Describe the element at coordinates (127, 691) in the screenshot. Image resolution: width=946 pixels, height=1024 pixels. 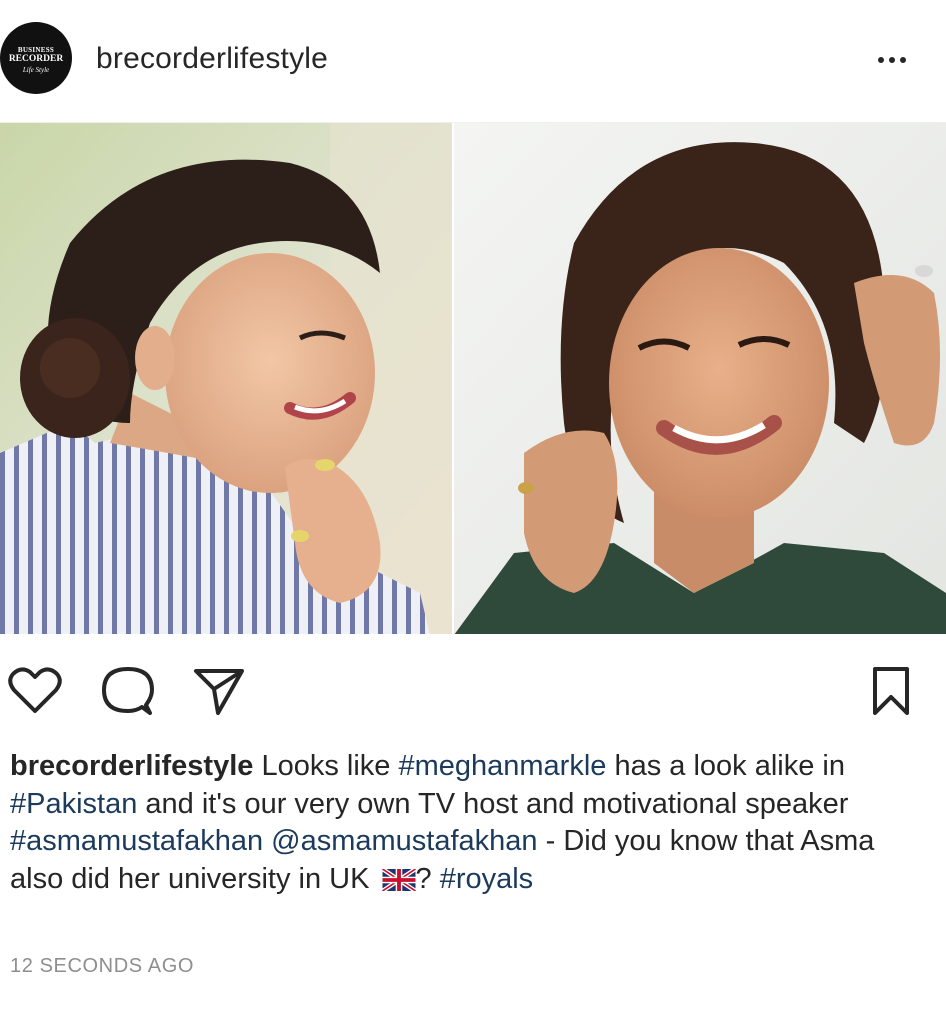
I see `comment-icon` at that location.